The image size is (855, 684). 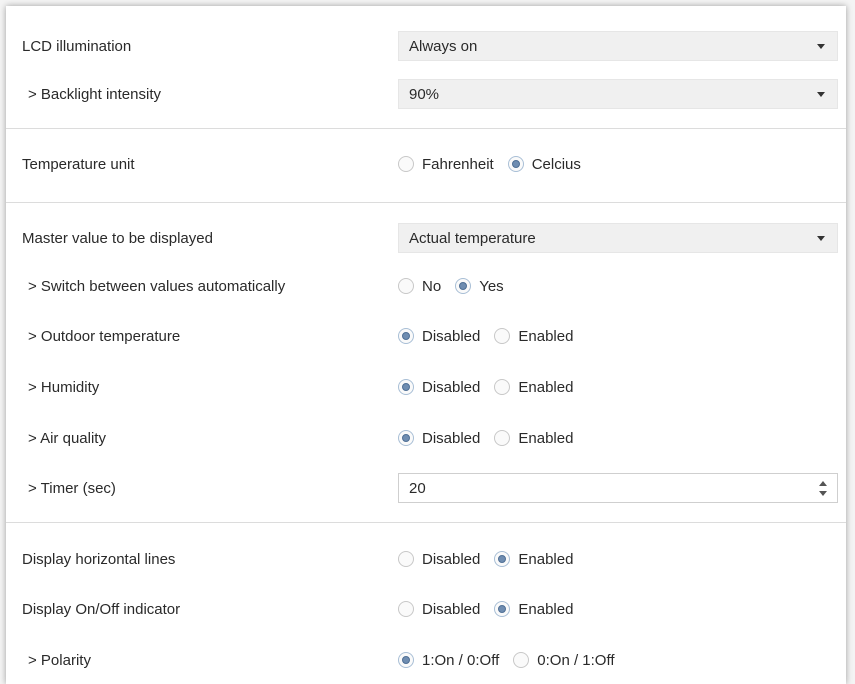 I want to click on timer-label: > Timer (sec), so click(x=72, y=488).